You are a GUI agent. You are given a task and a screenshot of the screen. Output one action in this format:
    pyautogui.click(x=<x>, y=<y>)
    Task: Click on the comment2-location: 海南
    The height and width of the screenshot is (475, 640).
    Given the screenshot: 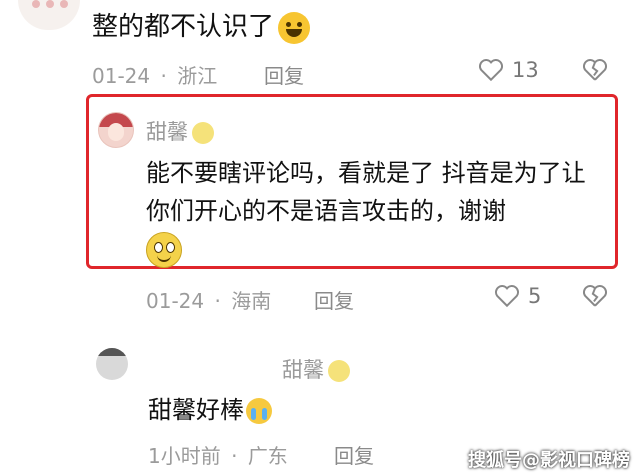 What is the action you would take?
    pyautogui.click(x=251, y=301)
    